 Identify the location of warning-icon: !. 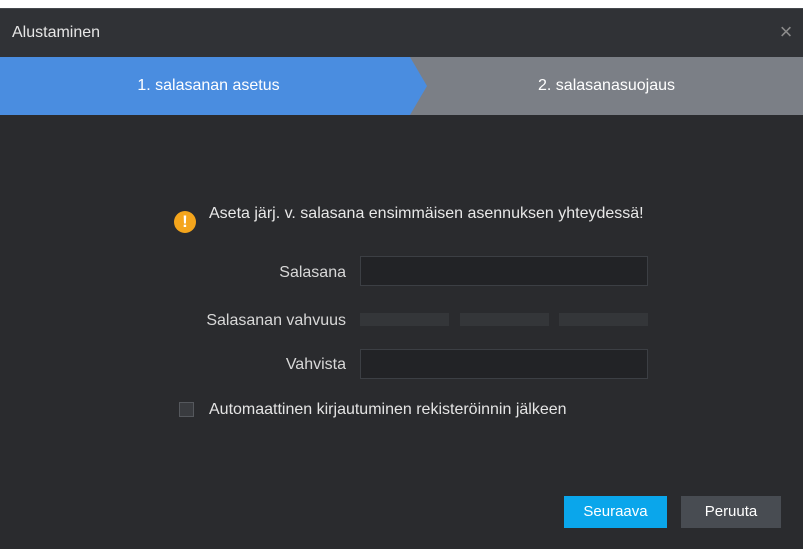
(185, 222).